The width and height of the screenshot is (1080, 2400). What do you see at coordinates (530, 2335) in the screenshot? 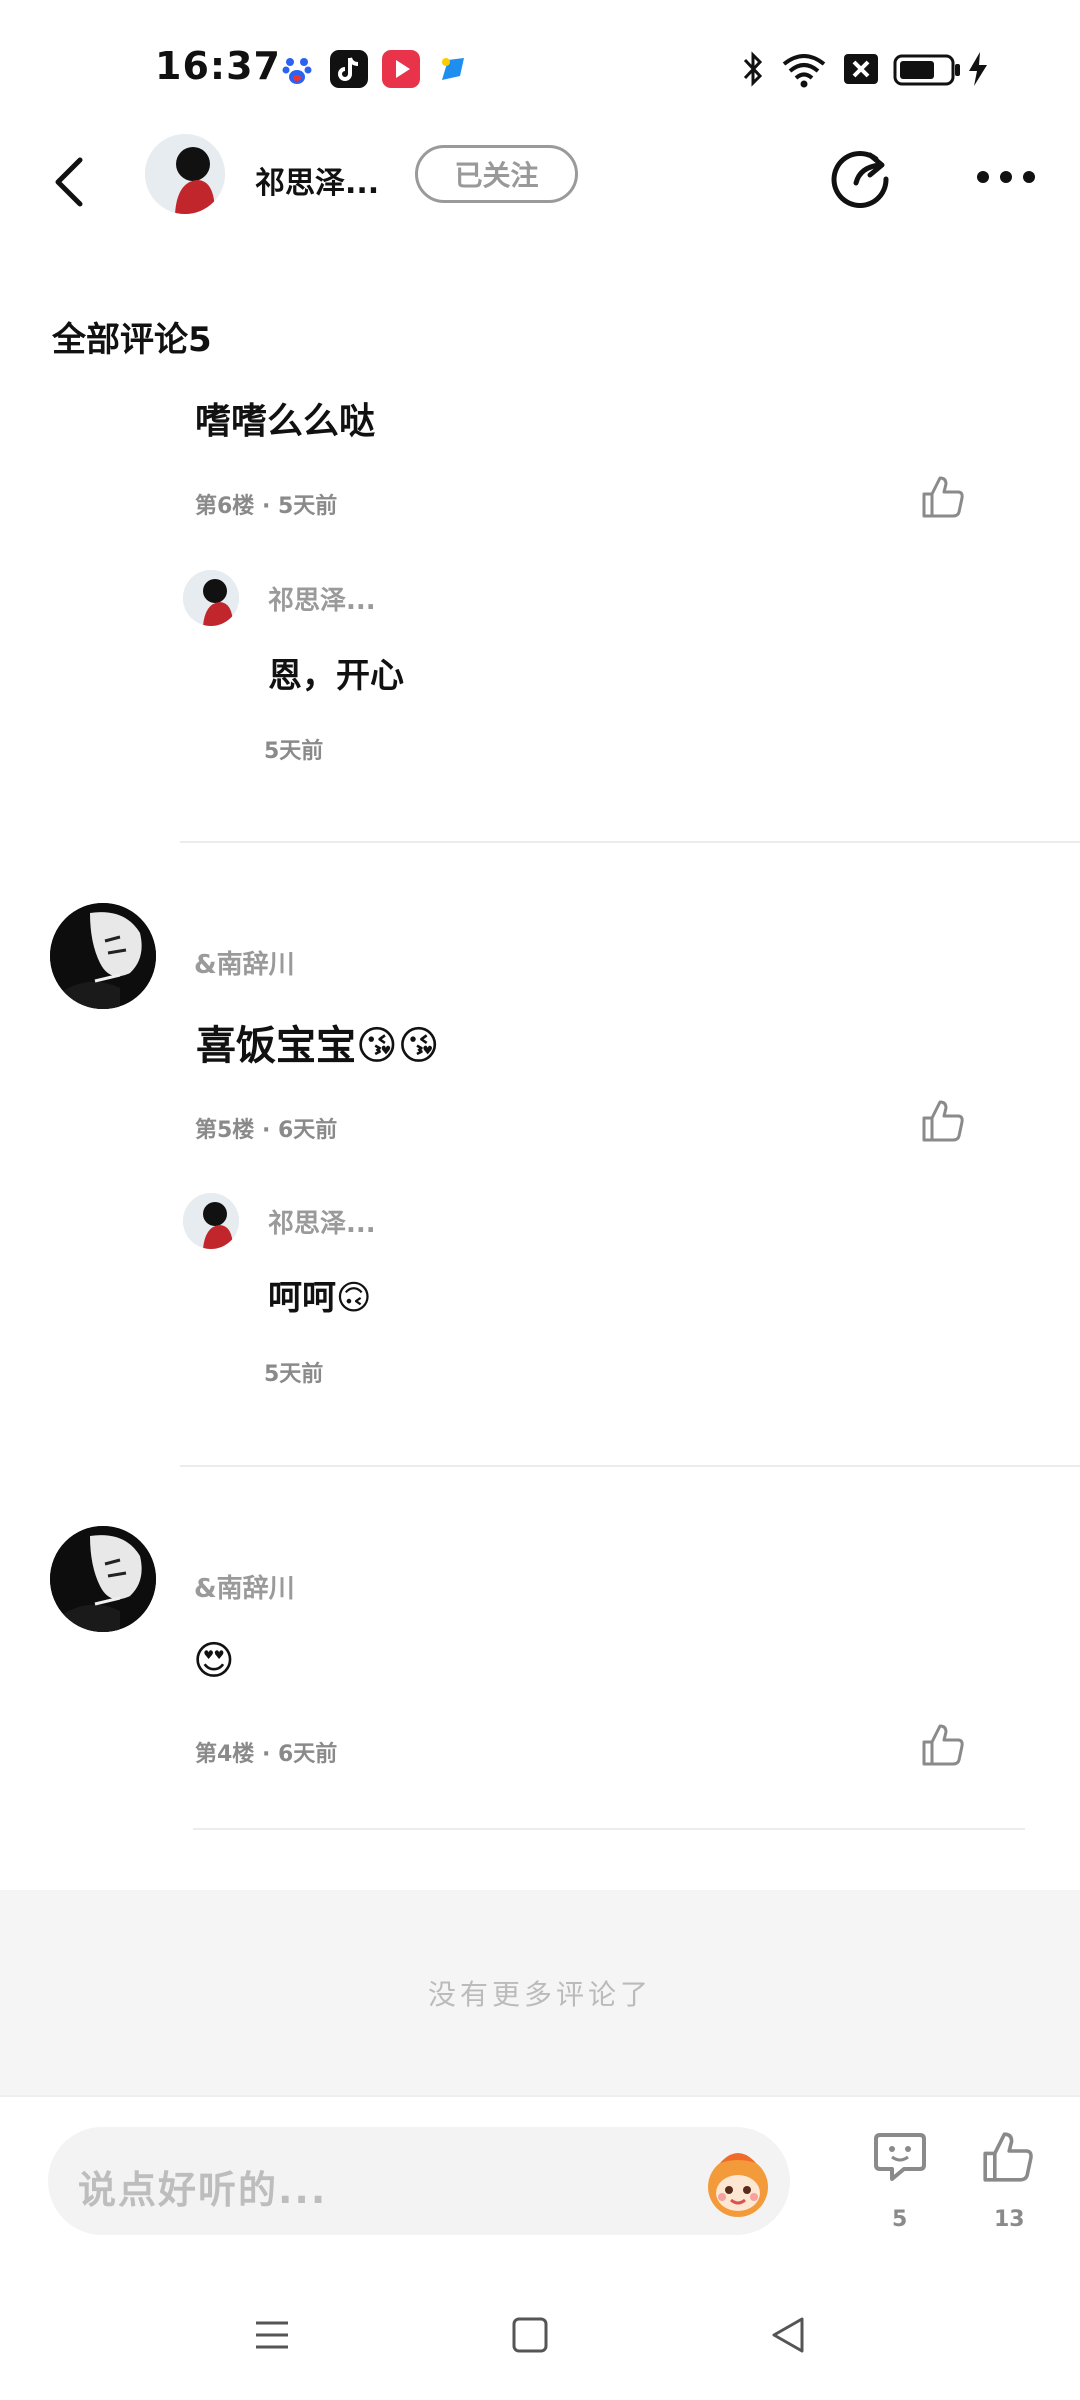
I see `home-nav-icon` at bounding box center [530, 2335].